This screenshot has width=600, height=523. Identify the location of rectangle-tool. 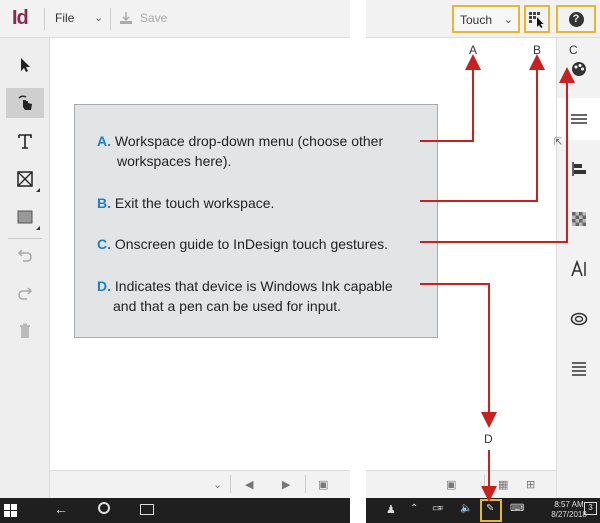
(25, 217).